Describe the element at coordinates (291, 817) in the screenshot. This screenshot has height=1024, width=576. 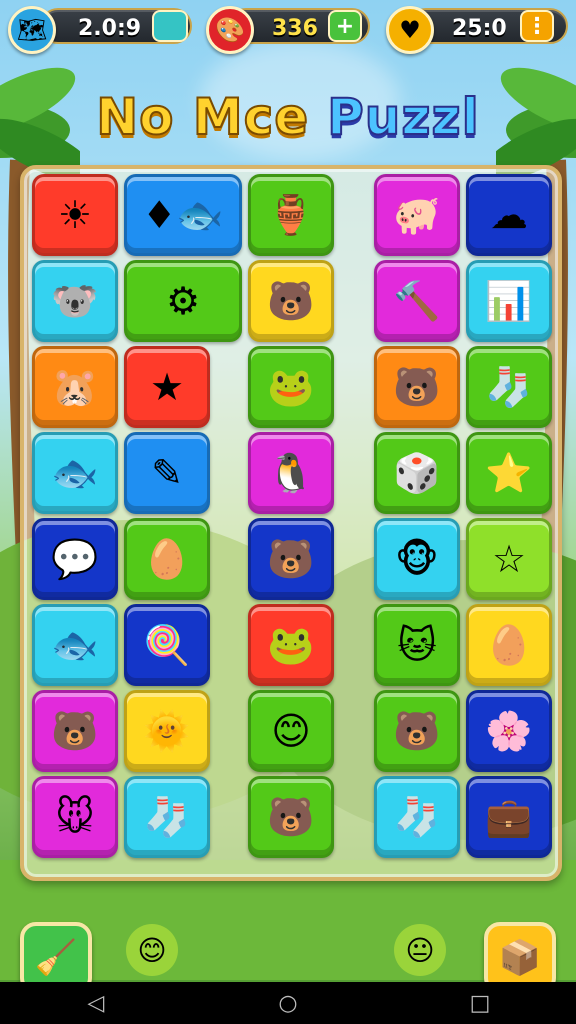
I see `brown-bear-tile: 🐻` at that location.